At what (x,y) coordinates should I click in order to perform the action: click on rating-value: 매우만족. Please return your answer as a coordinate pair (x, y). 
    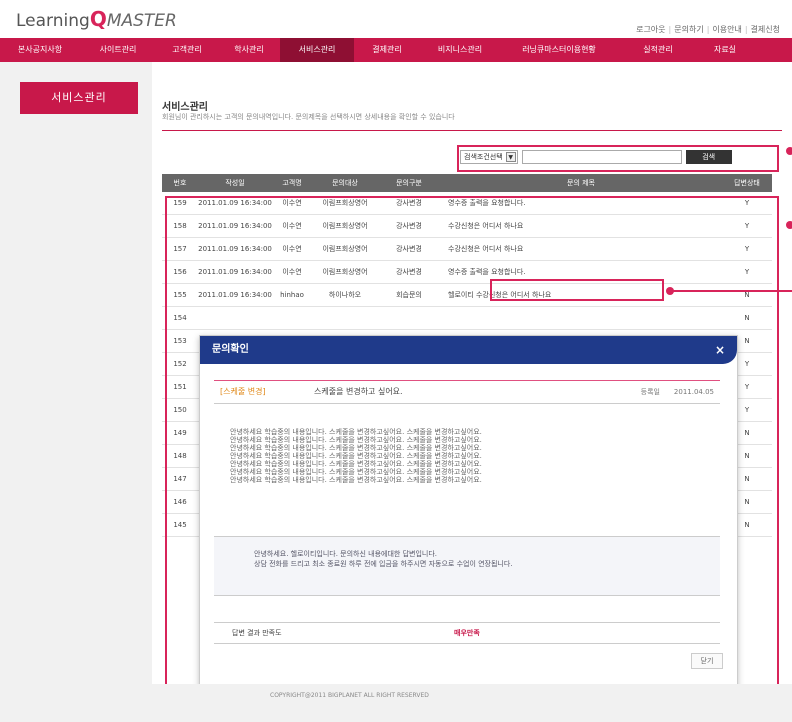
    Looking at the image, I should click on (467, 633).